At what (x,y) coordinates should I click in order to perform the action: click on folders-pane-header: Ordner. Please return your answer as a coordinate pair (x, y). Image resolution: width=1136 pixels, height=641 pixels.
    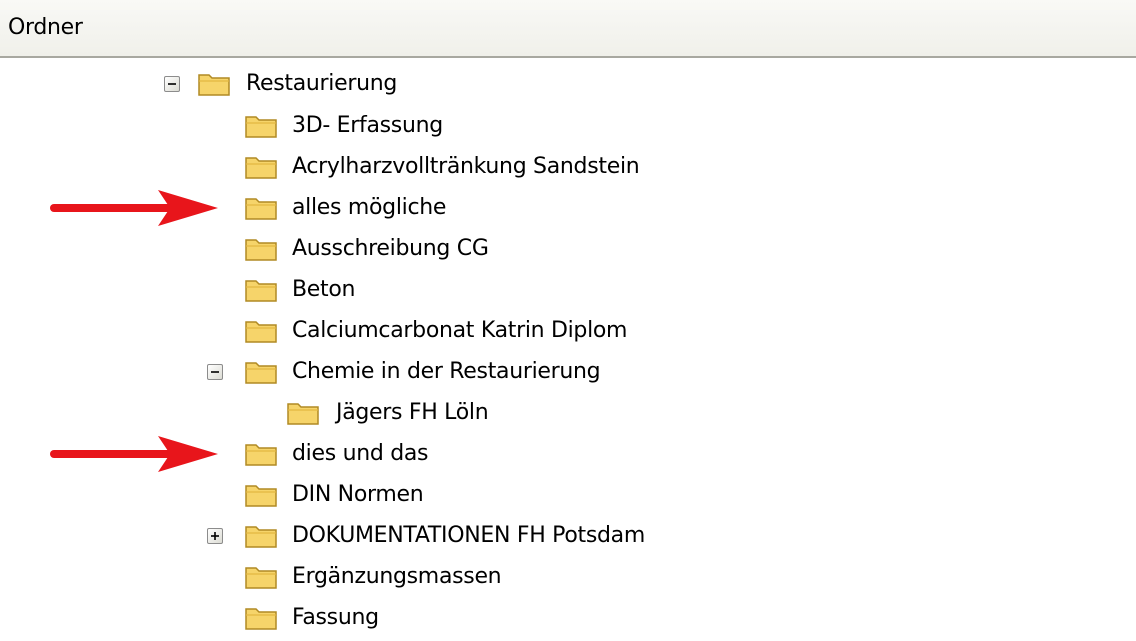
    Looking at the image, I should click on (568, 29).